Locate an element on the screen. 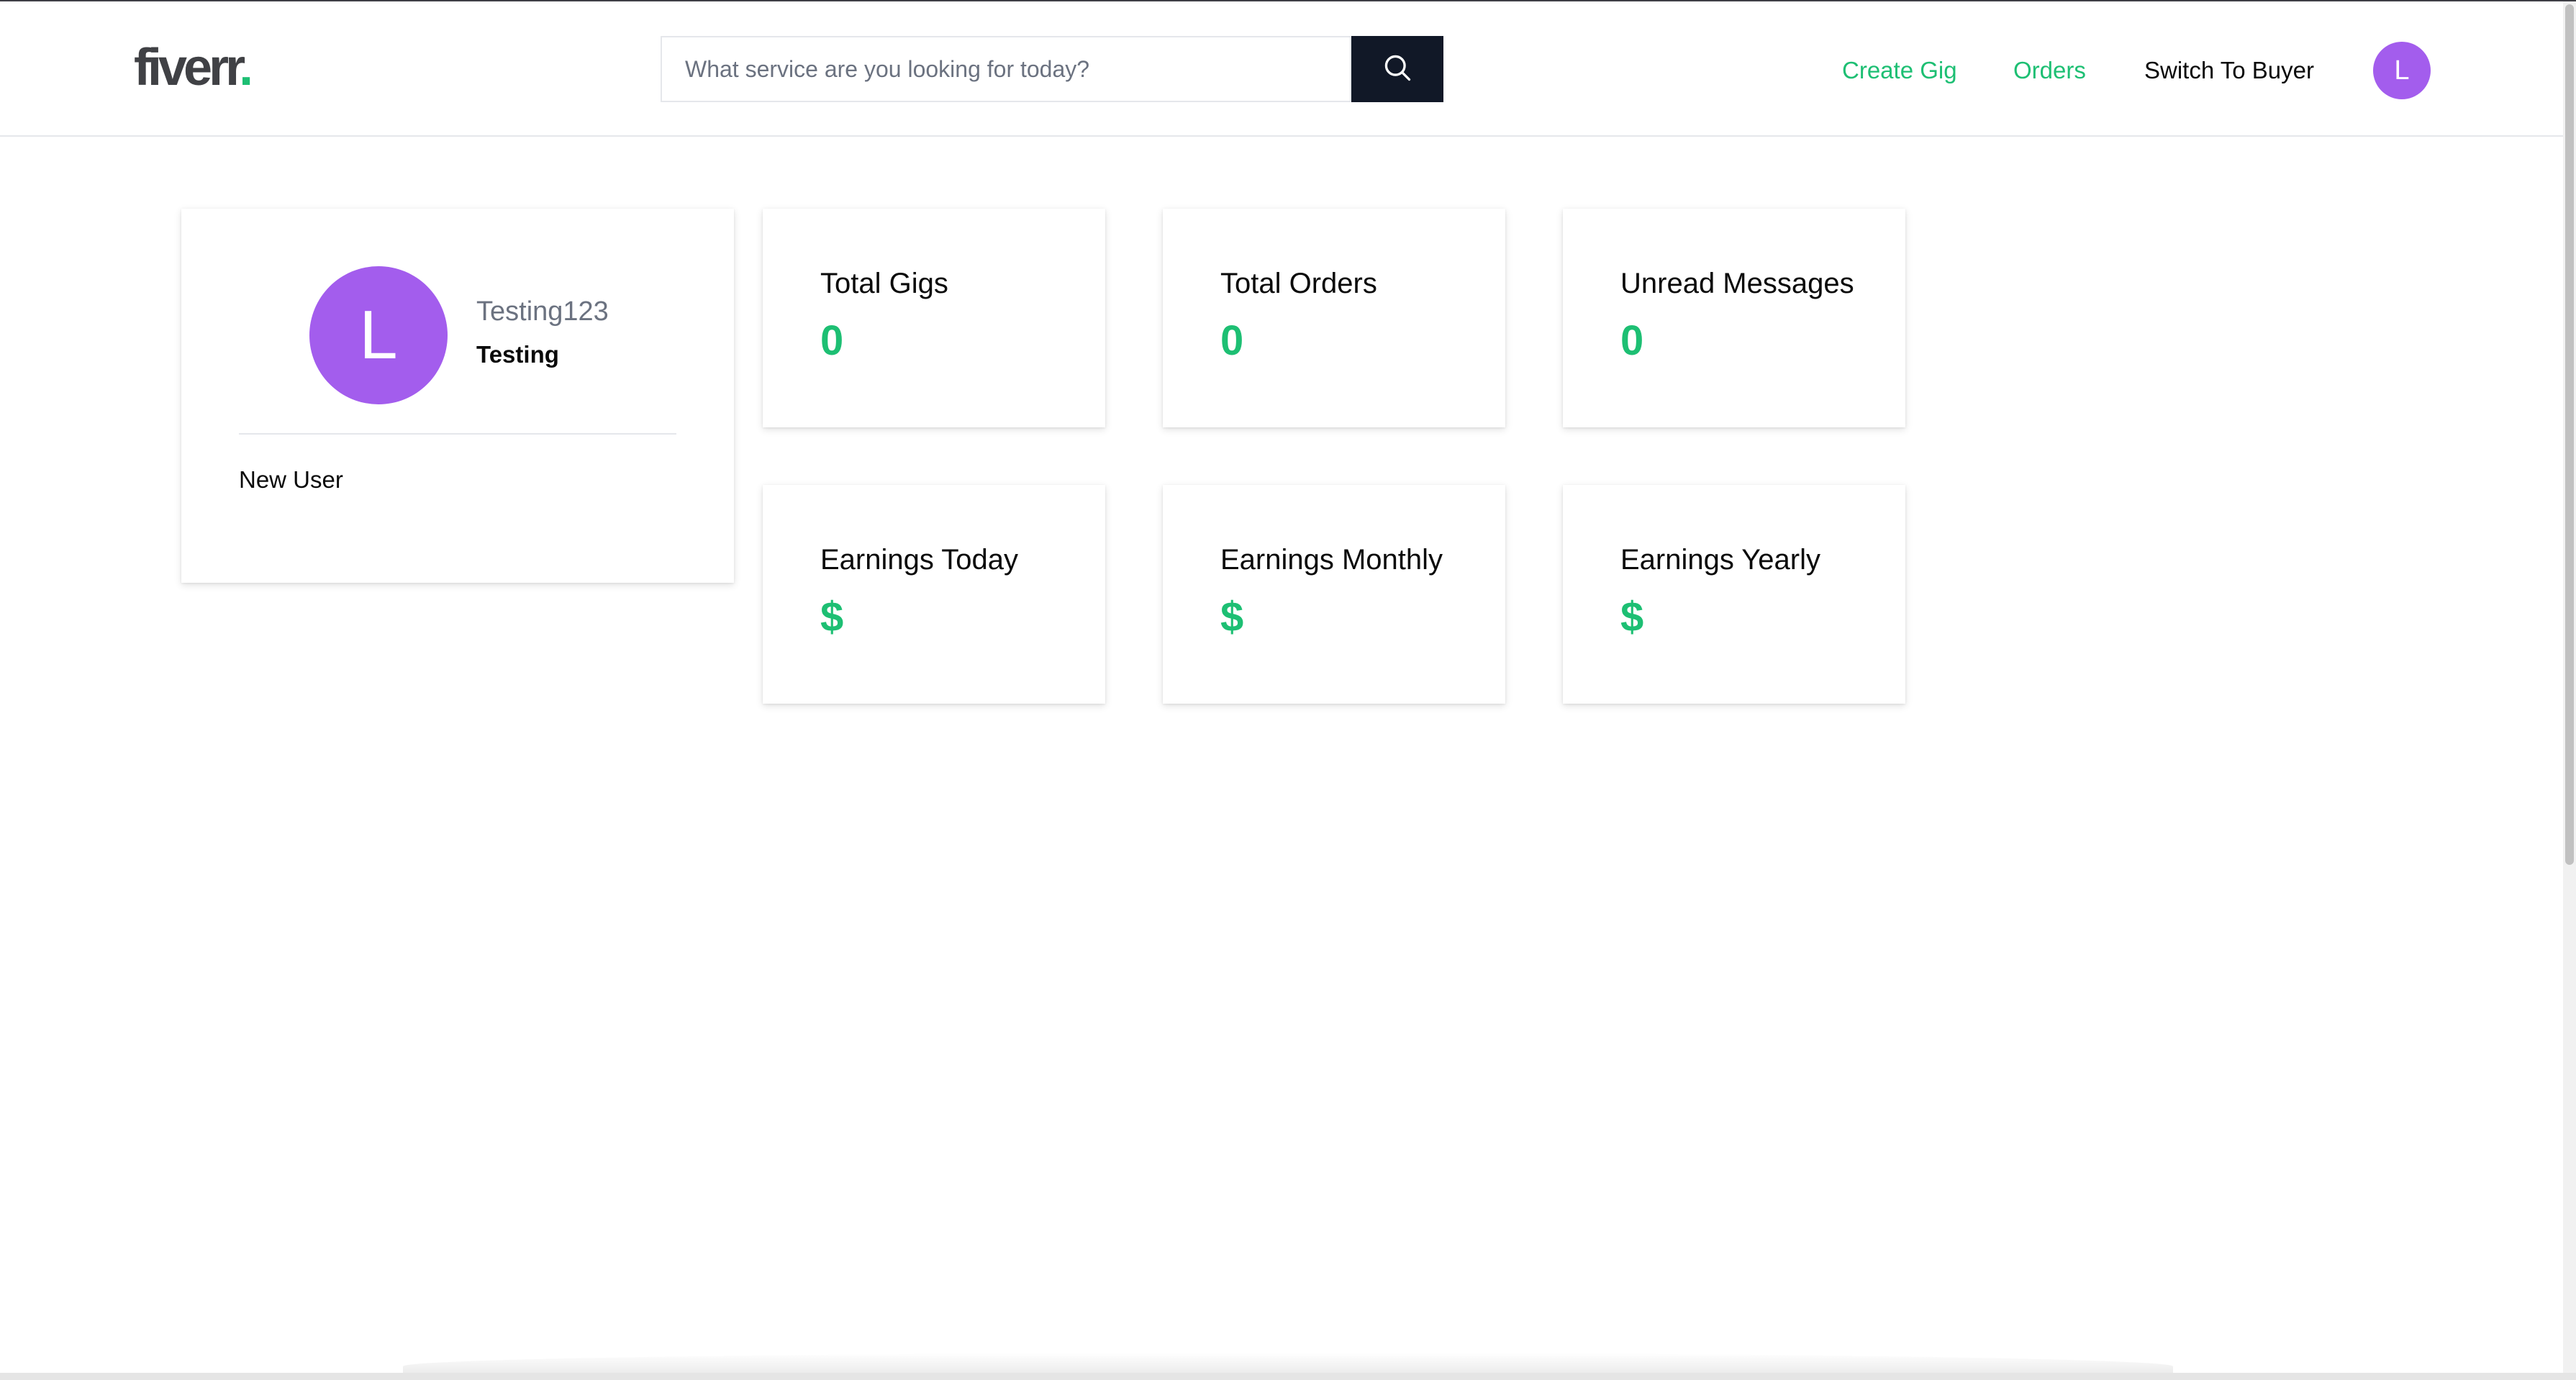 Image resolution: width=2576 pixels, height=1380 pixels. profile-description: New User is located at coordinates (291, 479).